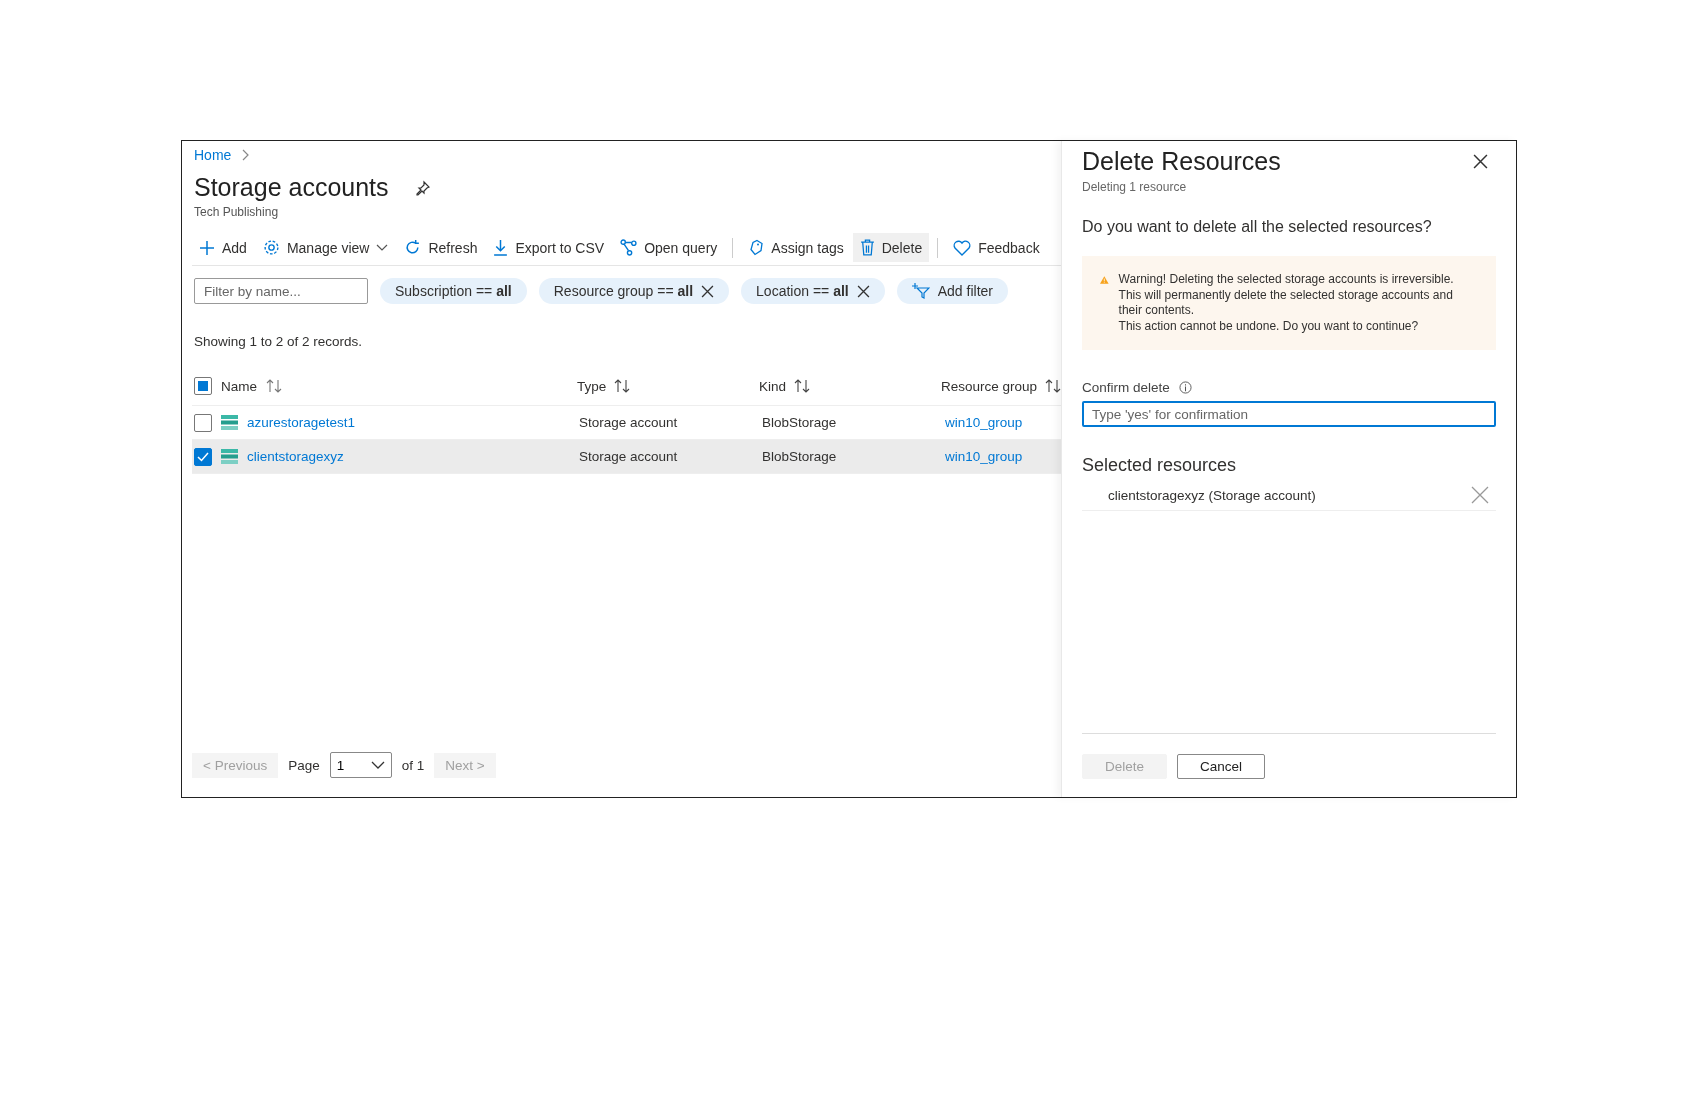 The height and width of the screenshot is (1109, 1700). I want to click on column-header: Name, so click(239, 386).